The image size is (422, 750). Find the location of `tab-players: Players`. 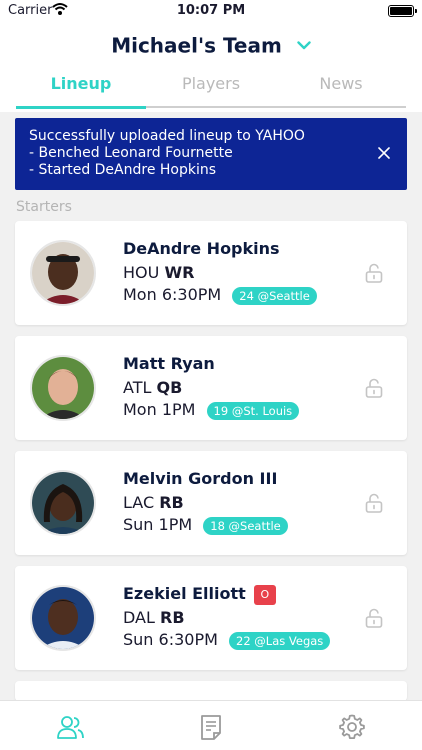

tab-players: Players is located at coordinates (211, 83).